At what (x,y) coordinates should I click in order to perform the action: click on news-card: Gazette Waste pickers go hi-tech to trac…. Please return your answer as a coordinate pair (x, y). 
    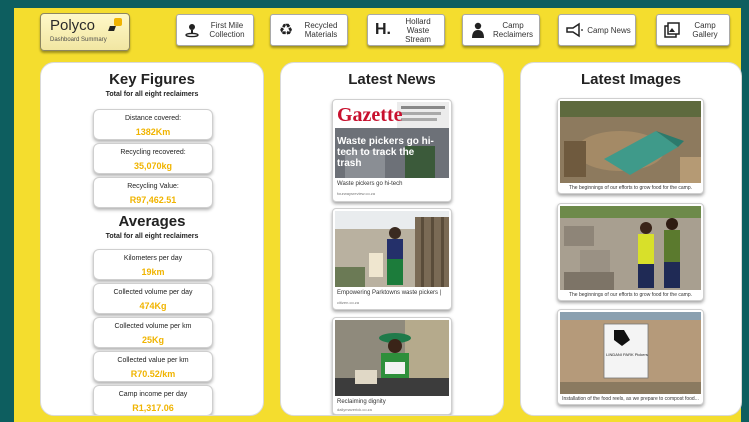
    Looking at the image, I should click on (392, 150).